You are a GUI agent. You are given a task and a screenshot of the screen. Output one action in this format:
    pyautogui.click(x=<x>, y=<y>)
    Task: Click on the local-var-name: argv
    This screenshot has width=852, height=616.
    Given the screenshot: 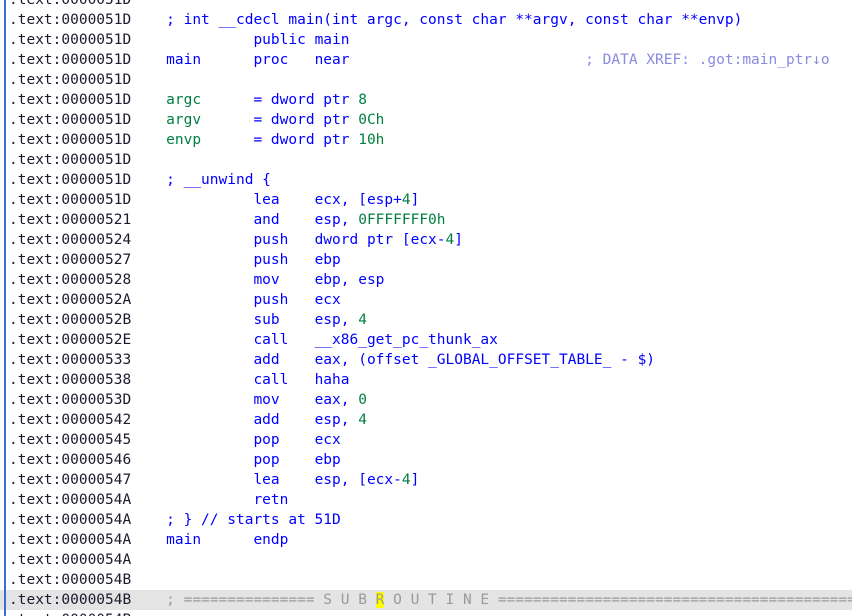 What is the action you would take?
    pyautogui.click(x=209, y=120)
    